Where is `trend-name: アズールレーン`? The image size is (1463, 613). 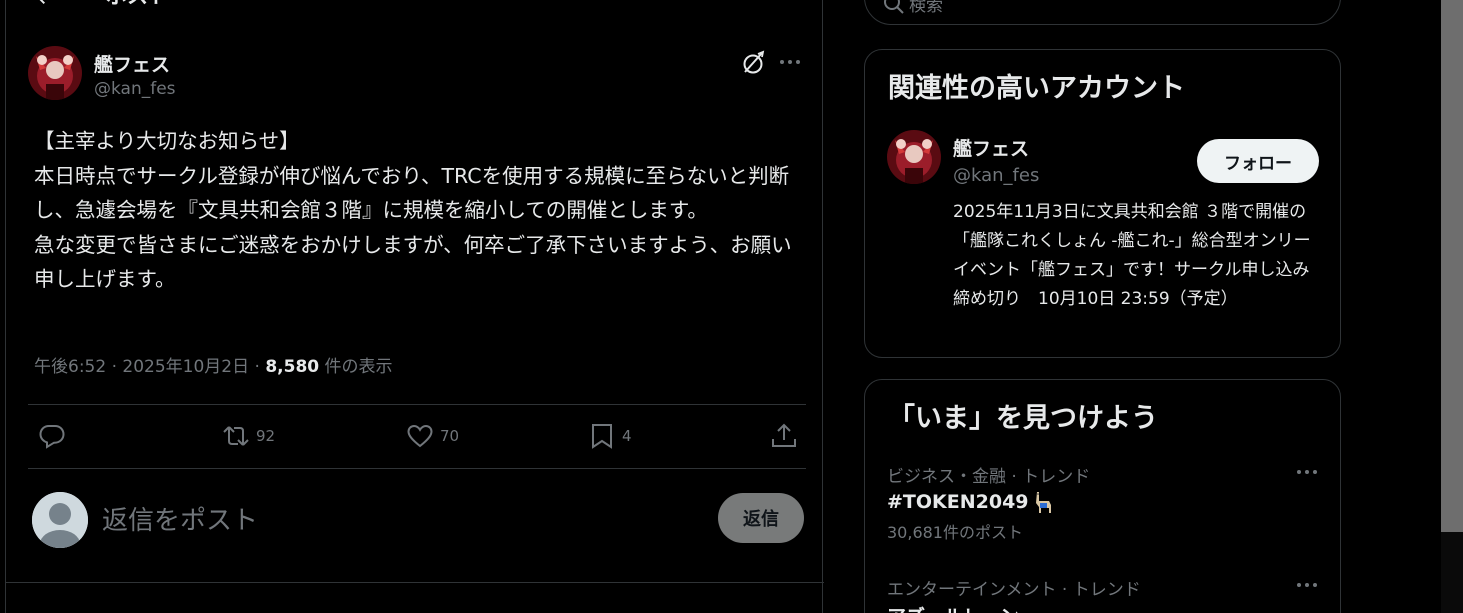
trend-name: アズールレーン is located at coordinates (1103, 607).